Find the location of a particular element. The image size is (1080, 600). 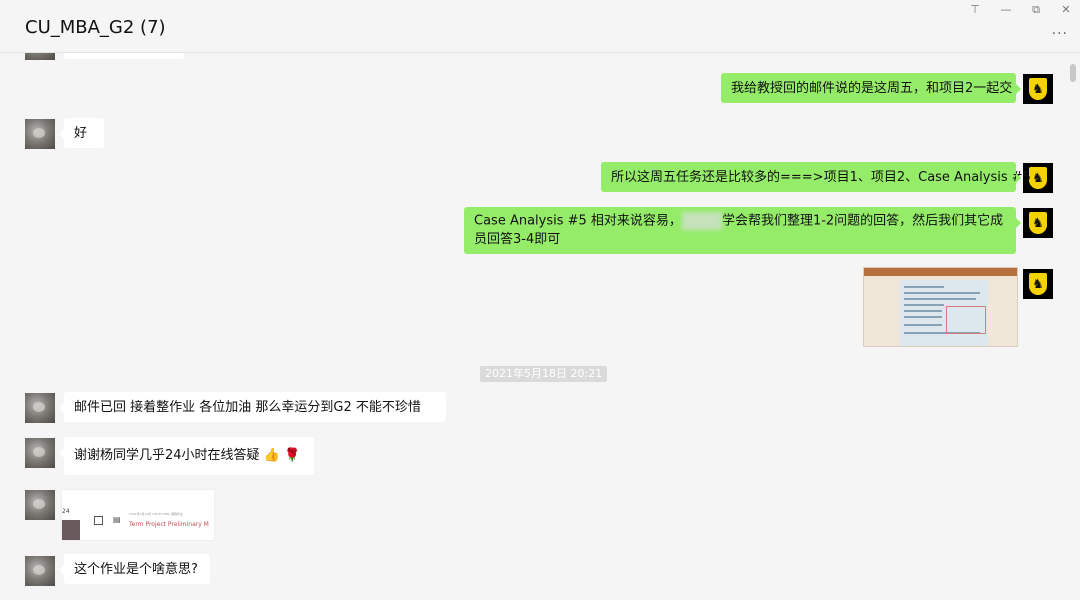

redacted-name is located at coordinates (701, 221).